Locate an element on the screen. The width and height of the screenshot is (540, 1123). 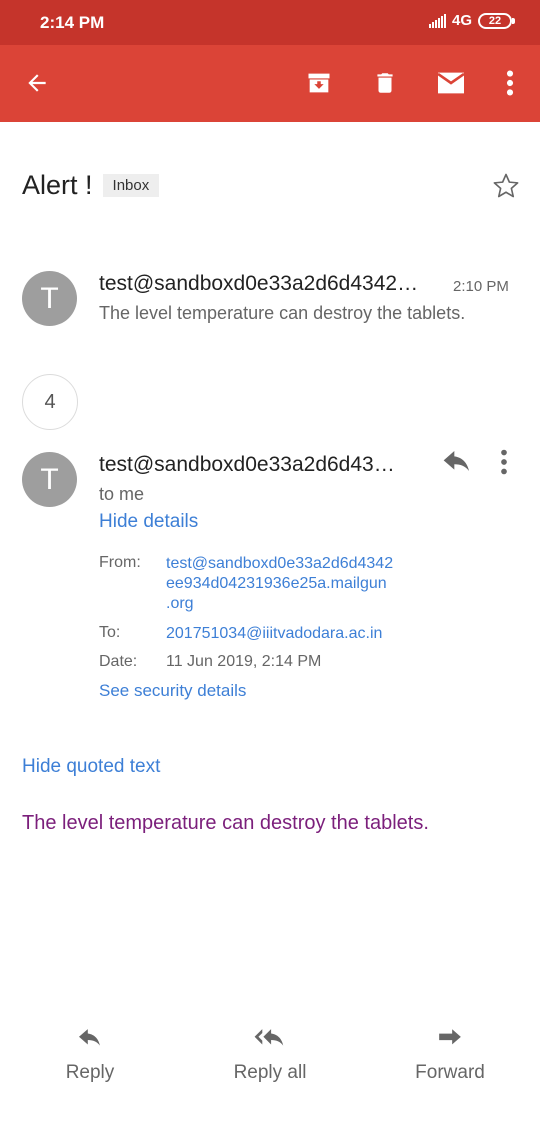
reply-all-label: Reply all is located at coordinates (270, 1072).